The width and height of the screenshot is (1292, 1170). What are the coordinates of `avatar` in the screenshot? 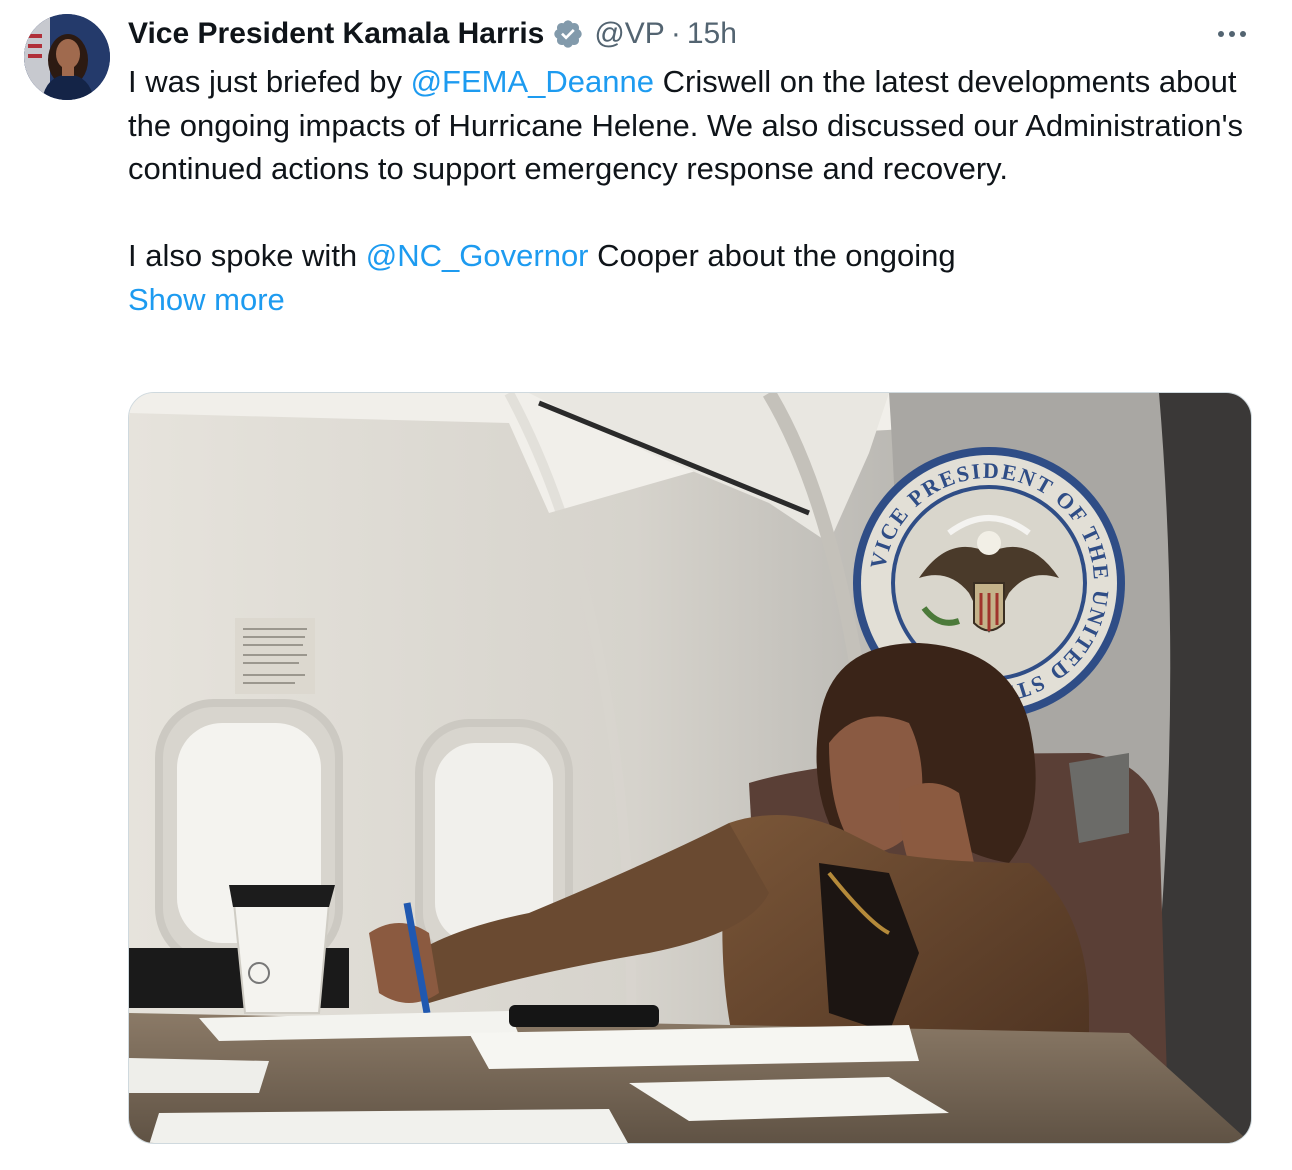 It's located at (67, 57).